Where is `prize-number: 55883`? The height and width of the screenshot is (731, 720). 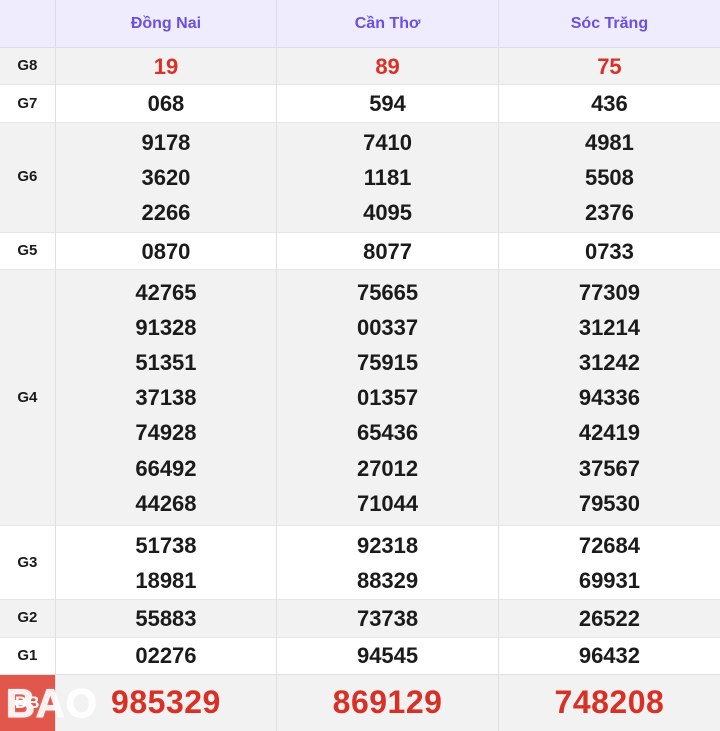
prize-number: 55883 is located at coordinates (166, 618).